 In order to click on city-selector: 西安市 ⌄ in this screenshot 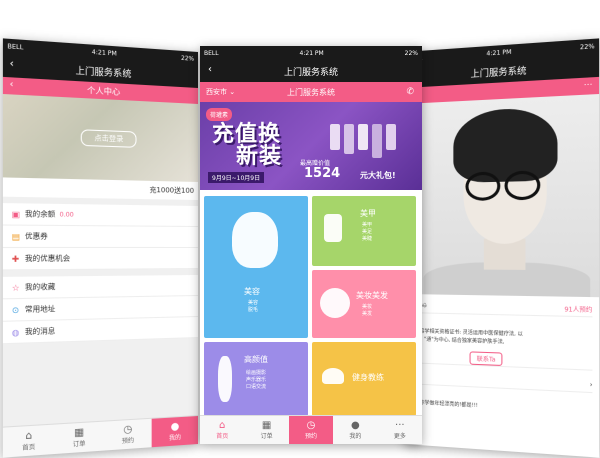, I will do `click(220, 92)`.